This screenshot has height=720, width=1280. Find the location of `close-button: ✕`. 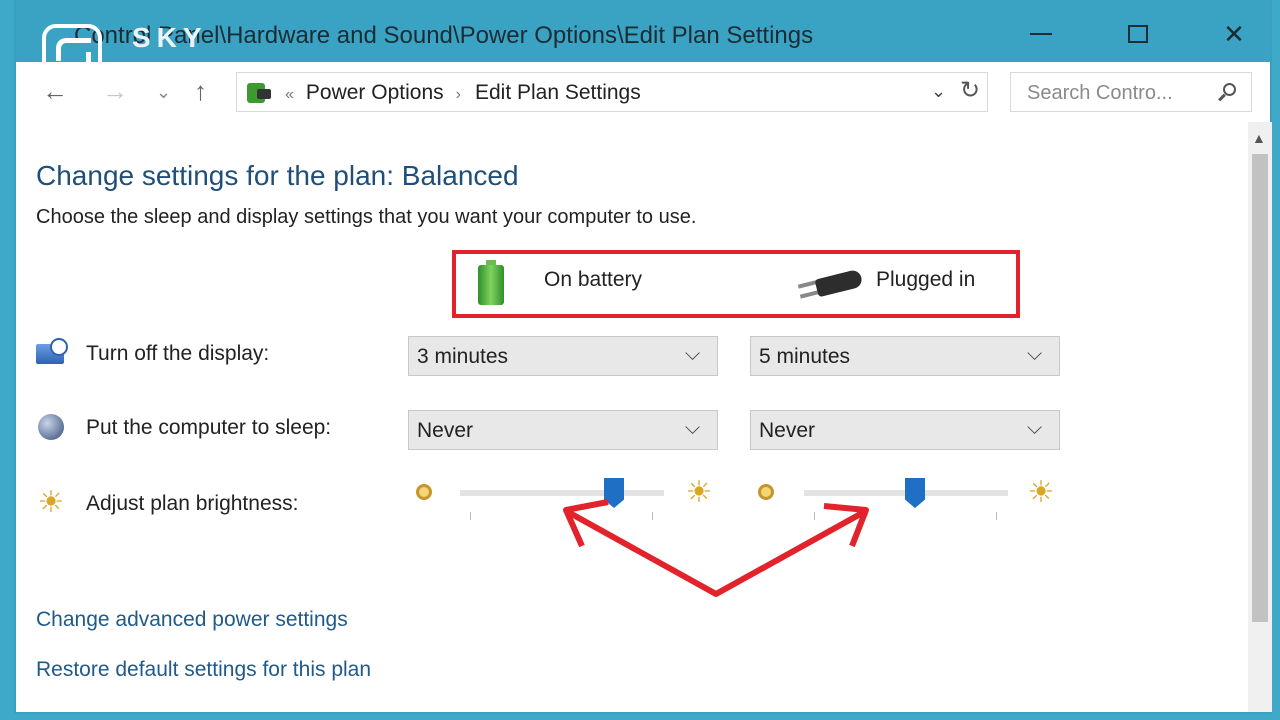

close-button: ✕ is located at coordinates (1234, 34).